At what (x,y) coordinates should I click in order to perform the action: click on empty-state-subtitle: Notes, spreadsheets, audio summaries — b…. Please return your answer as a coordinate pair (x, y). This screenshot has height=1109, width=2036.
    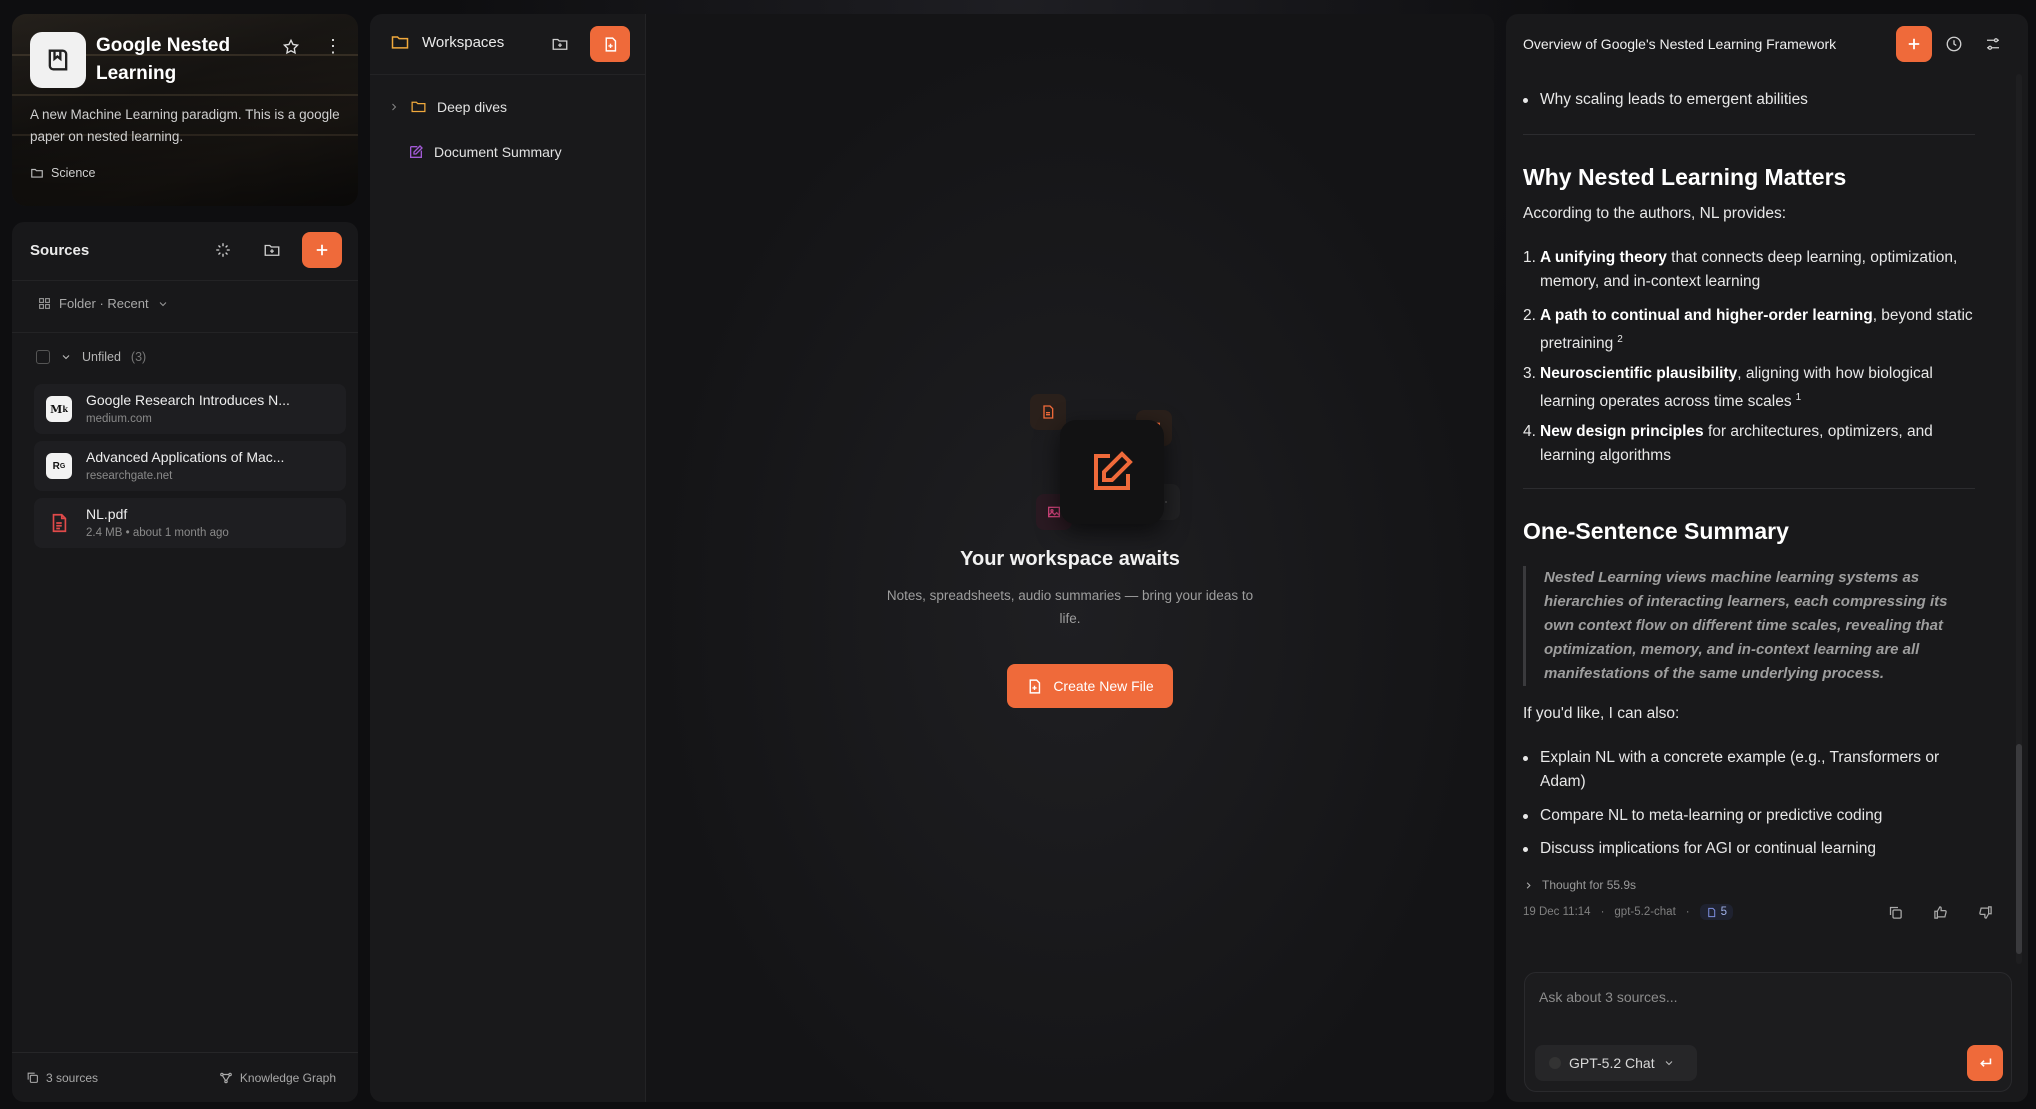
    Looking at the image, I should click on (1070, 607).